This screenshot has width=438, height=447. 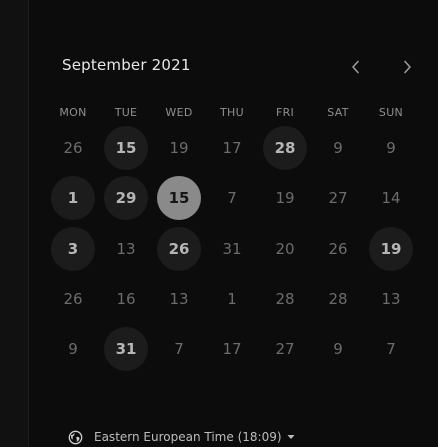 What do you see at coordinates (285, 112) in the screenshot?
I see `weekday-label: FRI` at bounding box center [285, 112].